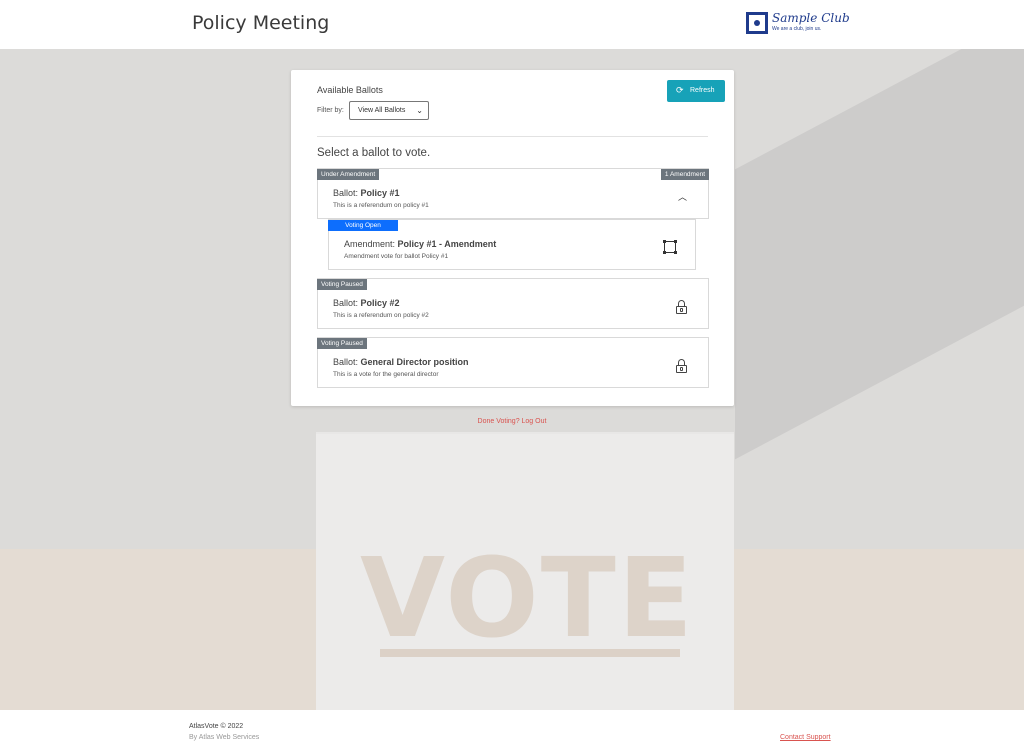 The height and width of the screenshot is (756, 1024). I want to click on filter-select: View All Ballots ⌄, so click(389, 110).